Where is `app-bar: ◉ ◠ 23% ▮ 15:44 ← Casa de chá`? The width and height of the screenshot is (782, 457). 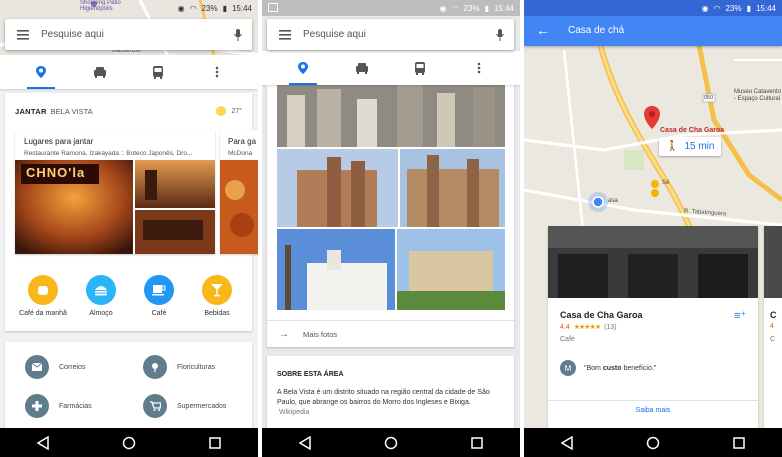 app-bar: ◉ ◠ 23% ▮ 15:44 ← Casa de chá is located at coordinates (653, 23).